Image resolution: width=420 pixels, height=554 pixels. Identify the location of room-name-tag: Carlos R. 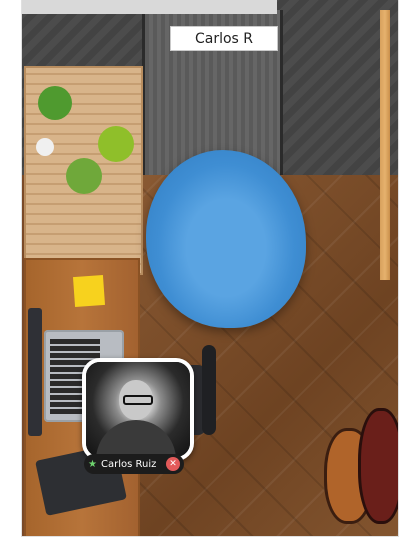
(224, 38).